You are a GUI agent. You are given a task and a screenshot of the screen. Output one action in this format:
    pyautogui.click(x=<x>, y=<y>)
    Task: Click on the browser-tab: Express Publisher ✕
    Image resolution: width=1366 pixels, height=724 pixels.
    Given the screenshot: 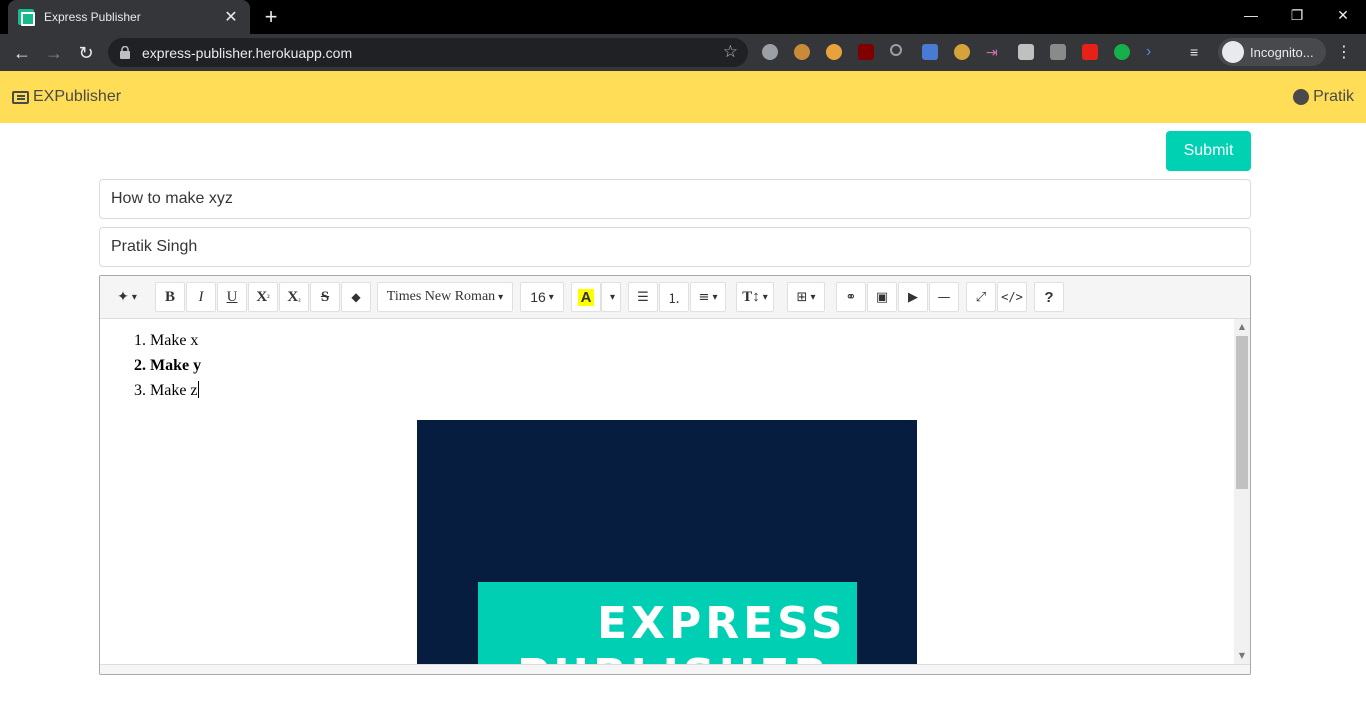 What is the action you would take?
    pyautogui.click(x=129, y=17)
    